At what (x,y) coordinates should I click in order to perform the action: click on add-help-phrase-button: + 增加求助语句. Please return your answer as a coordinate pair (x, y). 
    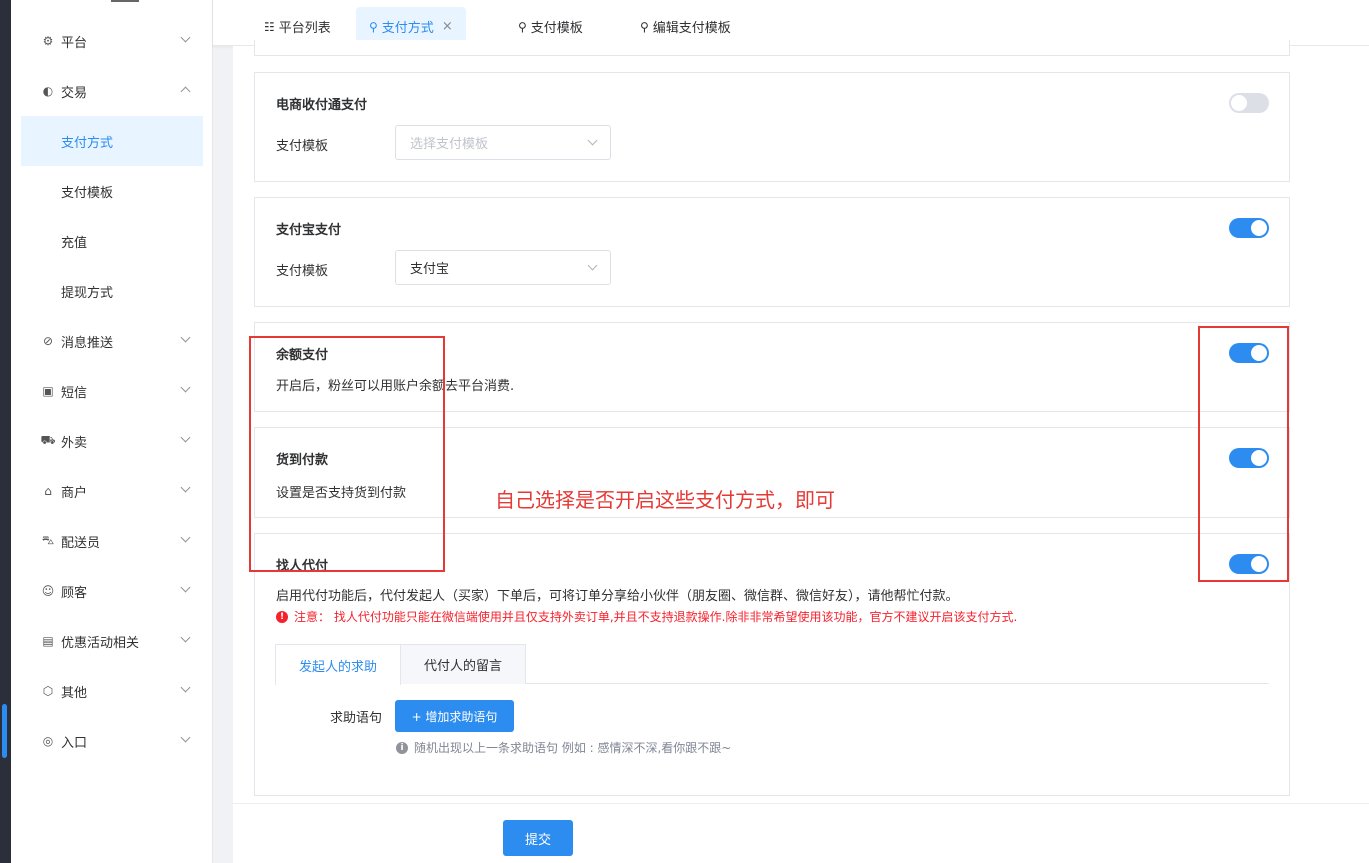
    Looking at the image, I should click on (454, 716).